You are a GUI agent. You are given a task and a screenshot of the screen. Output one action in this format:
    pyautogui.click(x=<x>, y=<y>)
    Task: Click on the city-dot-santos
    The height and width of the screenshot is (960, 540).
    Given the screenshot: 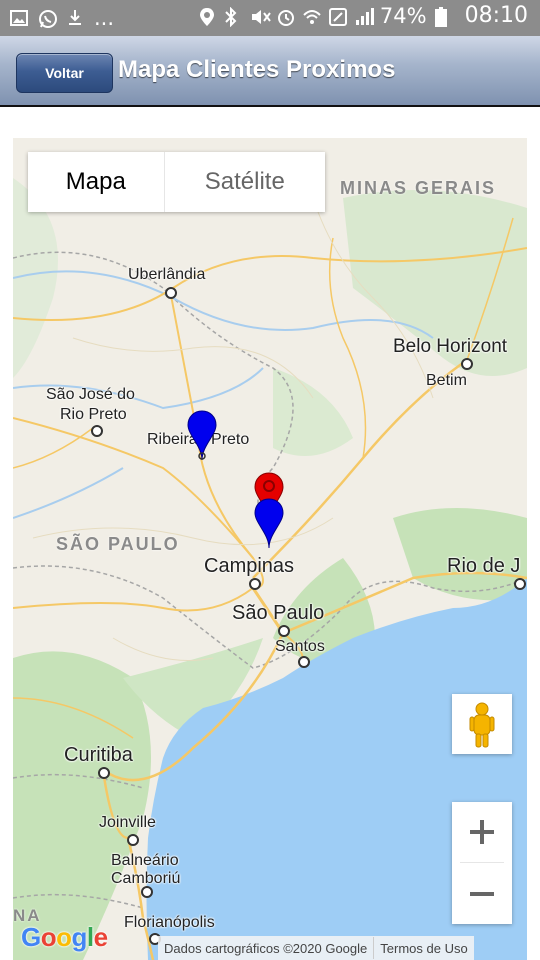 What is the action you would take?
    pyautogui.click(x=304, y=662)
    